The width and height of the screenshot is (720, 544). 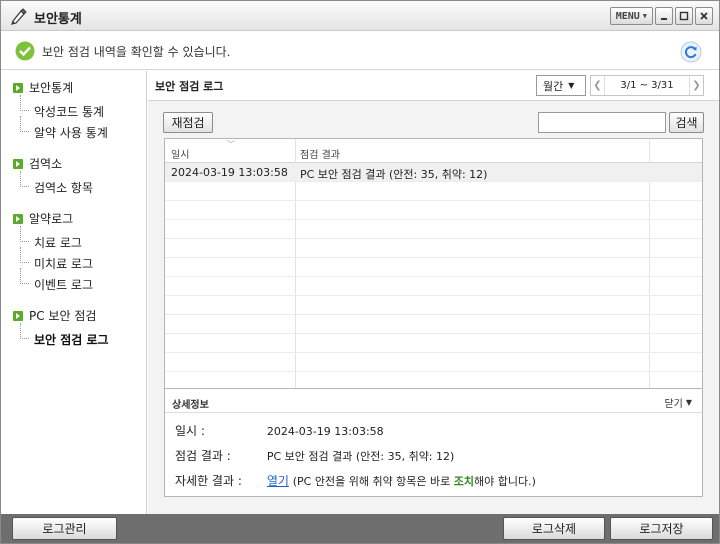 I want to click on maximize-button, so click(x=684, y=16).